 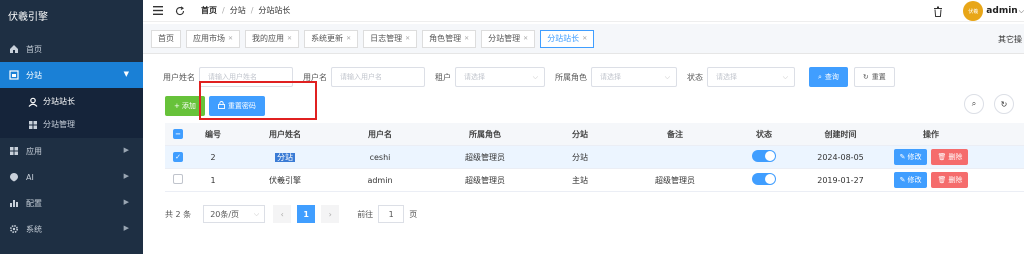 I want to click on query-button: ⌕ 查询, so click(x=828, y=77).